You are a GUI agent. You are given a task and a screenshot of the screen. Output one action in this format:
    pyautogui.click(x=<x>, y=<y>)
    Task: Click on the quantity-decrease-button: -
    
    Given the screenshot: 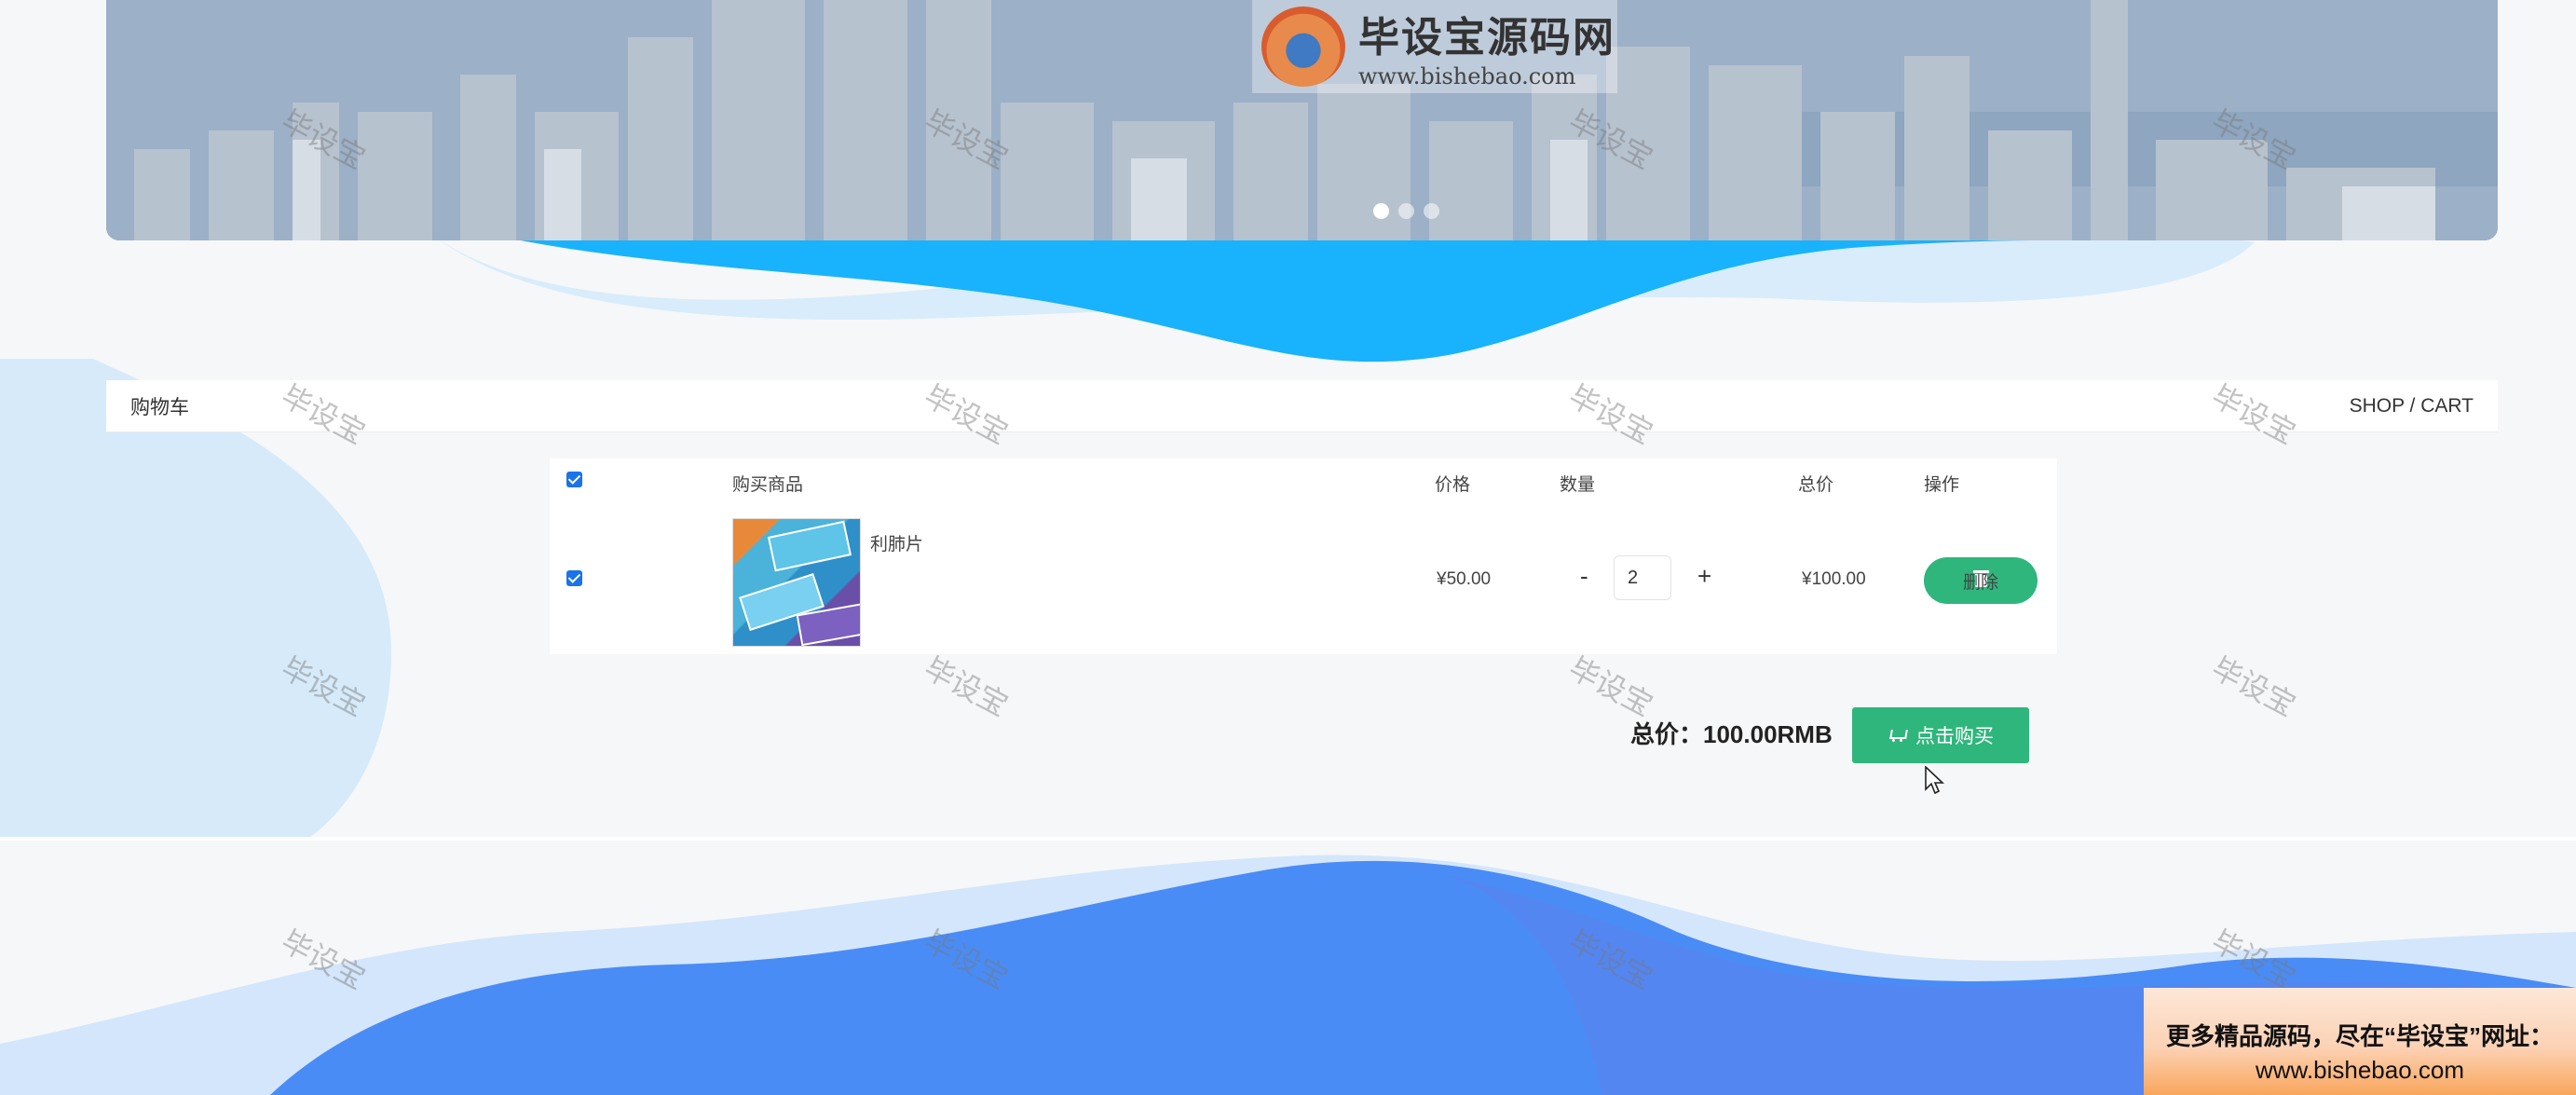 What is the action you would take?
    pyautogui.click(x=1584, y=576)
    